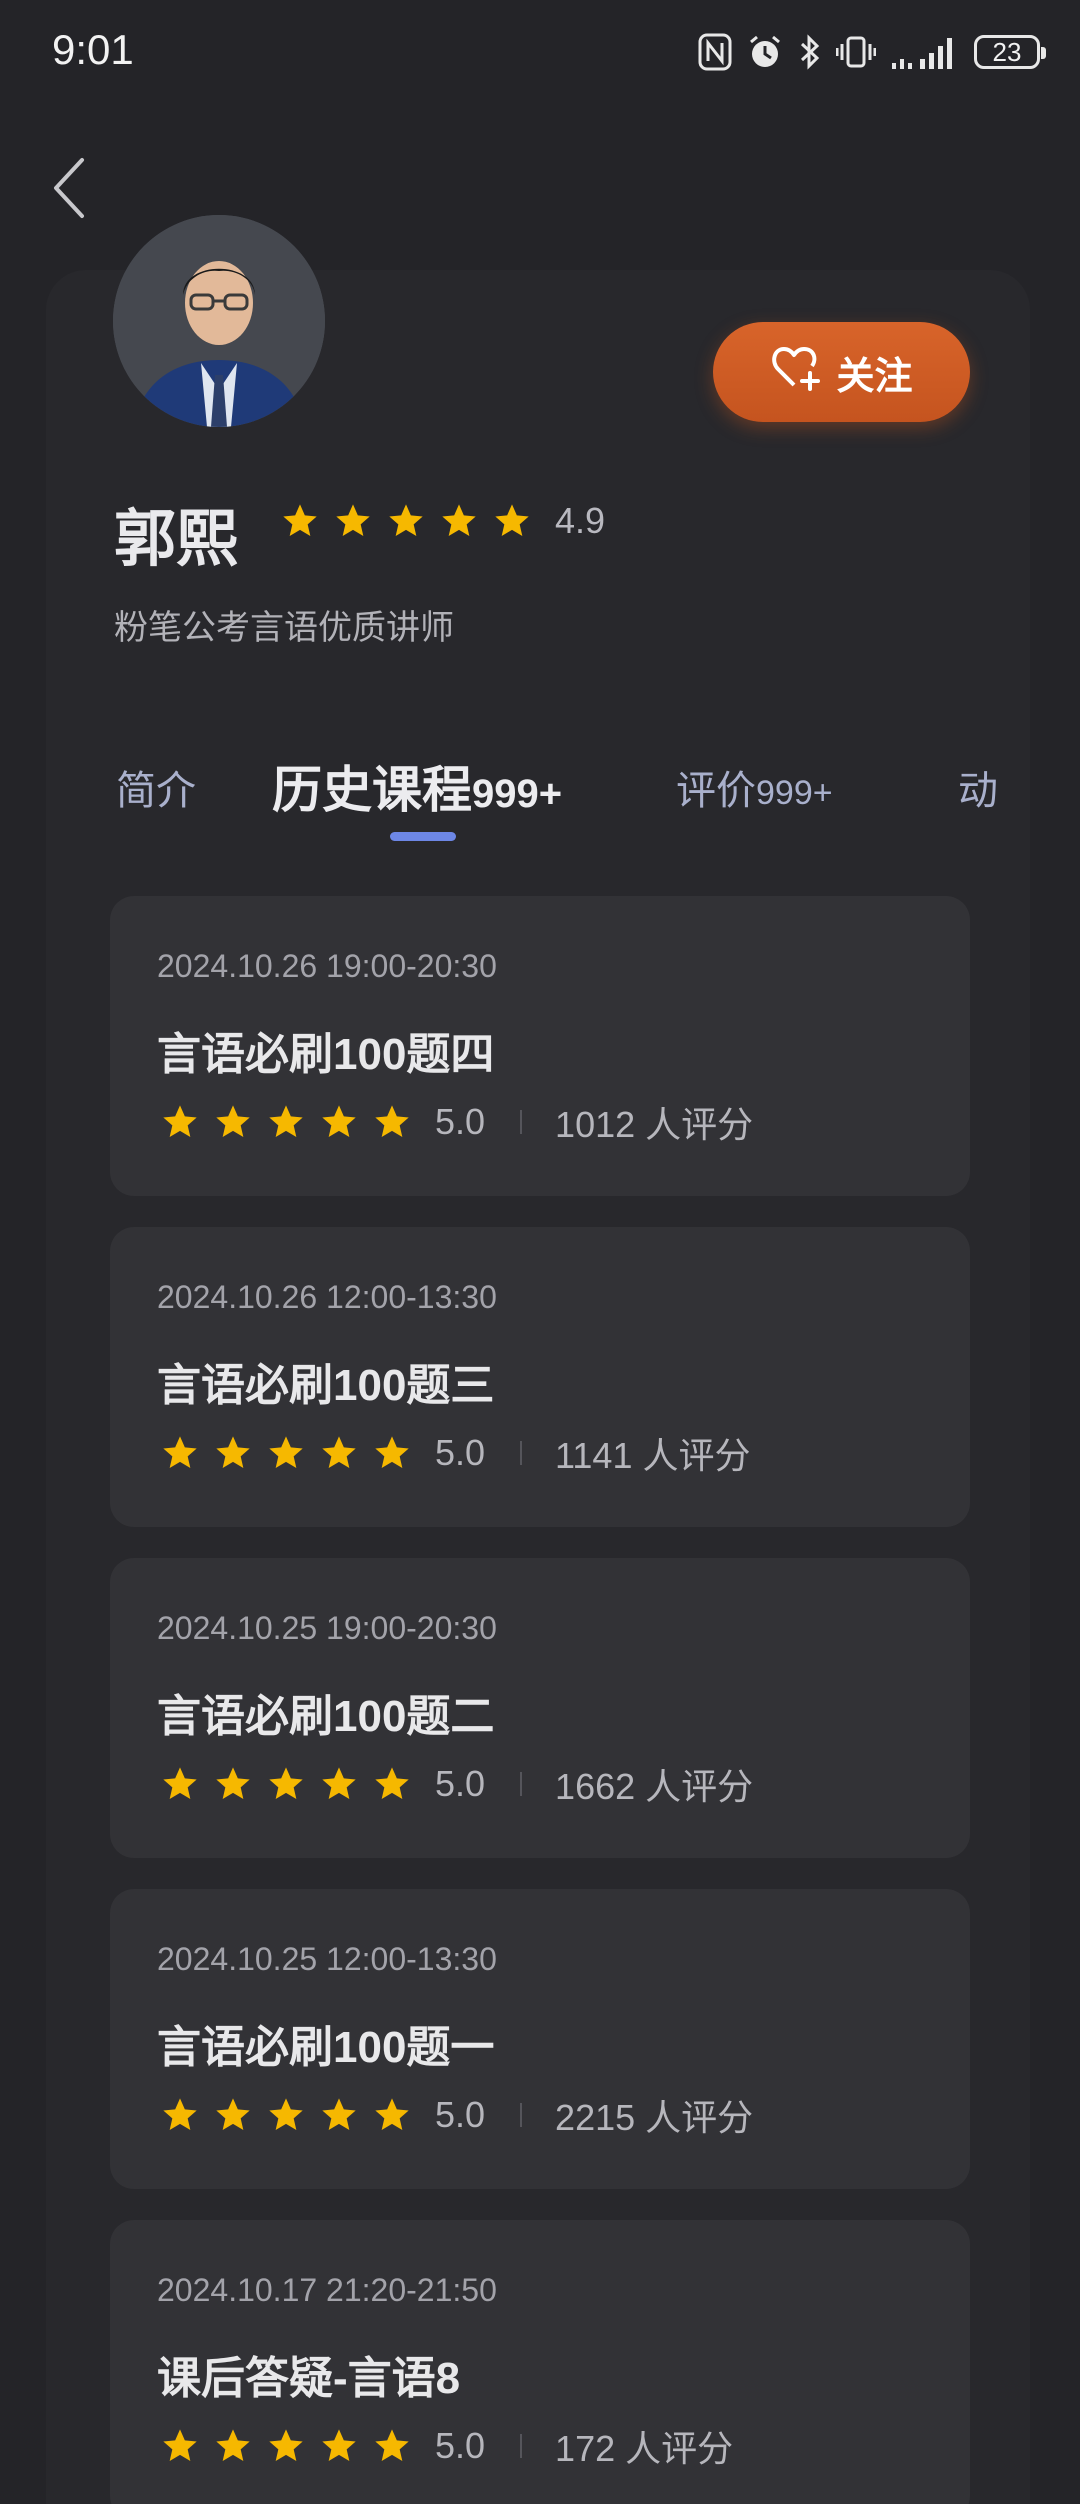  I want to click on signal-icon, so click(925, 52).